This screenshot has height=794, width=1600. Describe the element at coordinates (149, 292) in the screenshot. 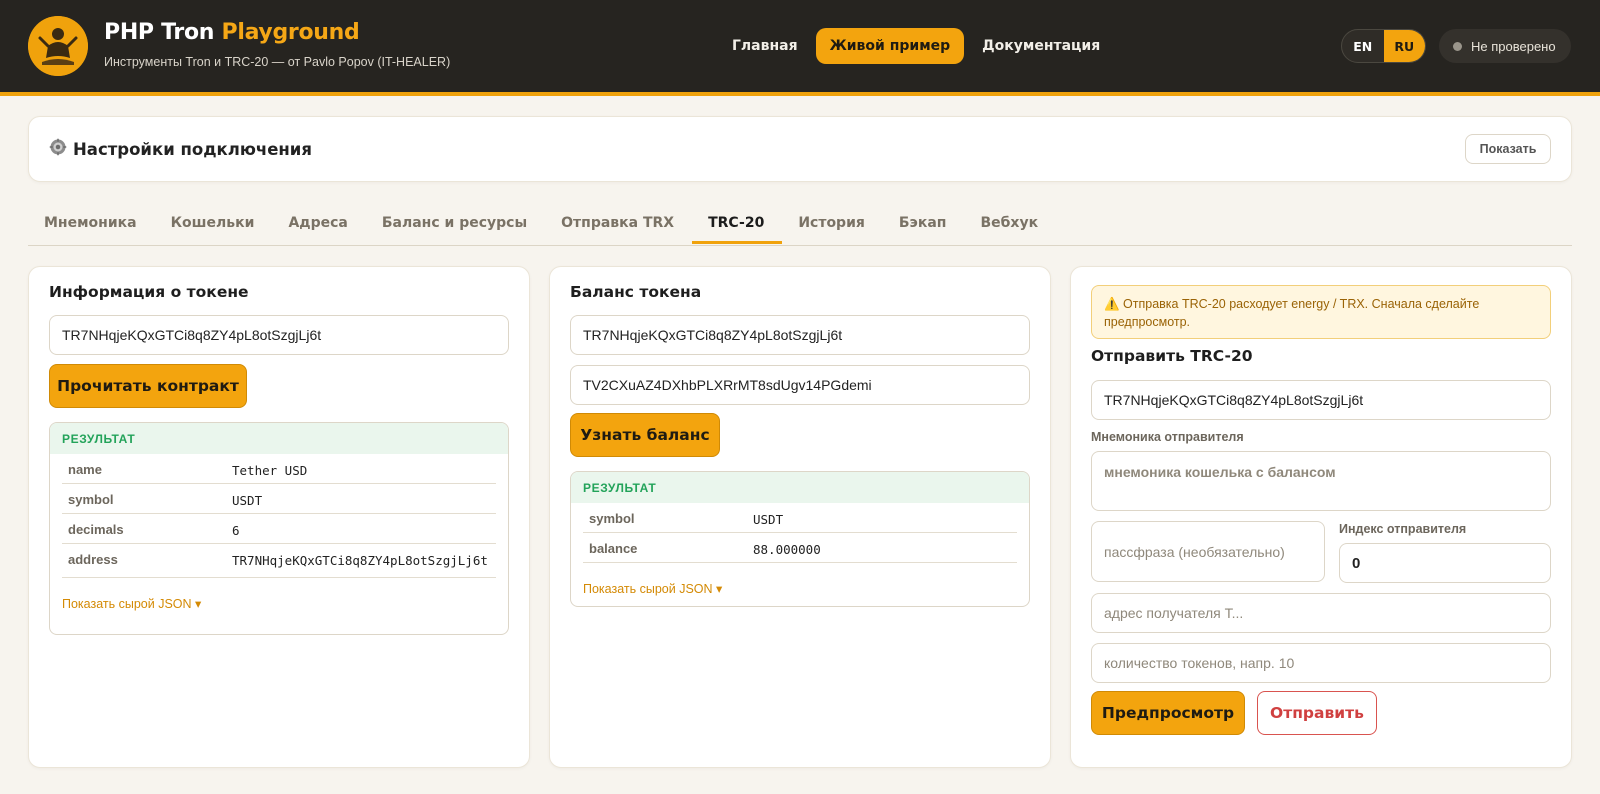

I see `token-info-title: Информация о токене` at that location.